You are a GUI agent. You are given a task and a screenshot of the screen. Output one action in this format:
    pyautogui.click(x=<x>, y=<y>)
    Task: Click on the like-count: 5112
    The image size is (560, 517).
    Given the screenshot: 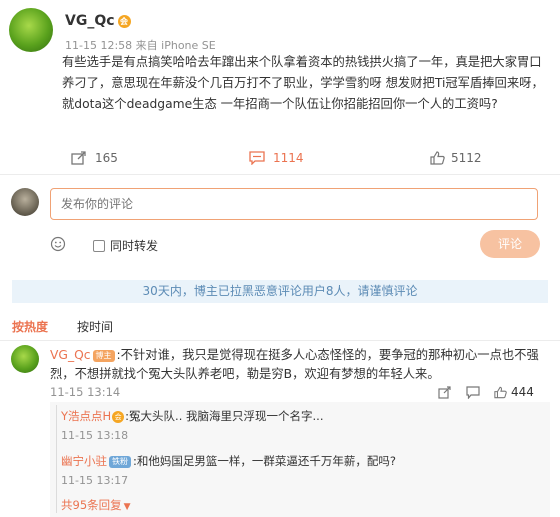 What is the action you would take?
    pyautogui.click(x=466, y=158)
    